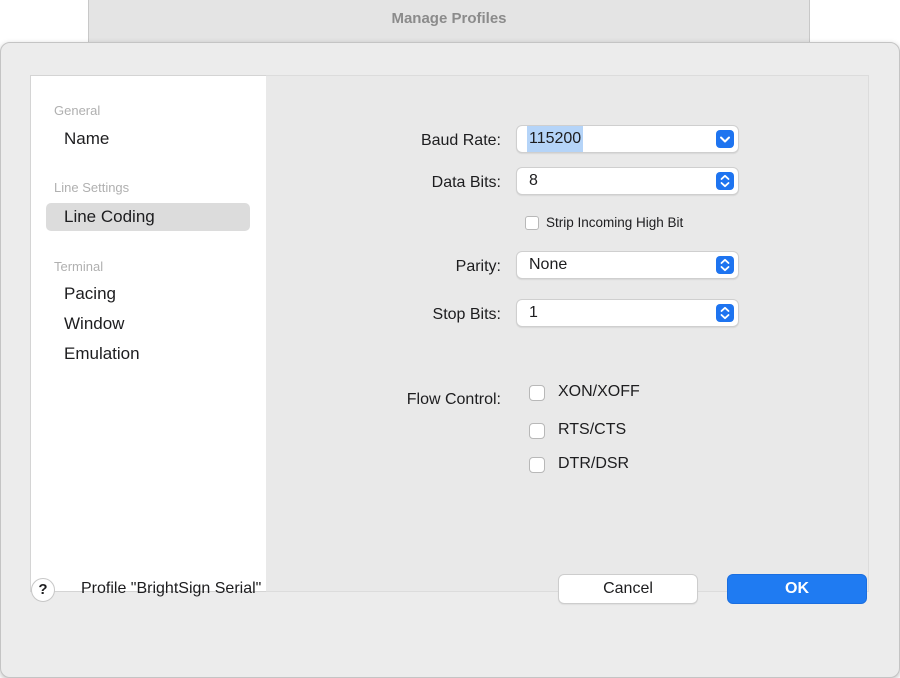  Describe the element at coordinates (548, 264) in the screenshot. I see `parity-value: None` at that location.